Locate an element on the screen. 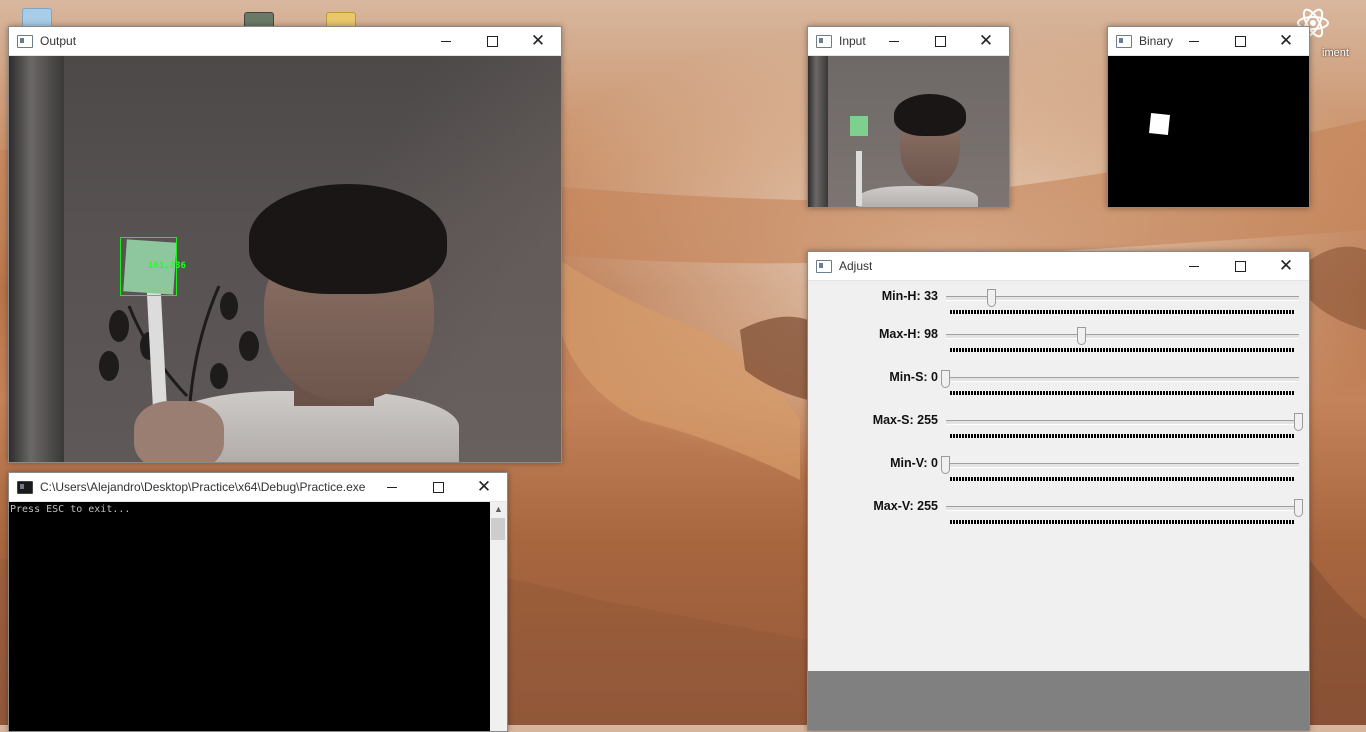  binary-titlebar: Binary ✕ is located at coordinates (1208, 41).